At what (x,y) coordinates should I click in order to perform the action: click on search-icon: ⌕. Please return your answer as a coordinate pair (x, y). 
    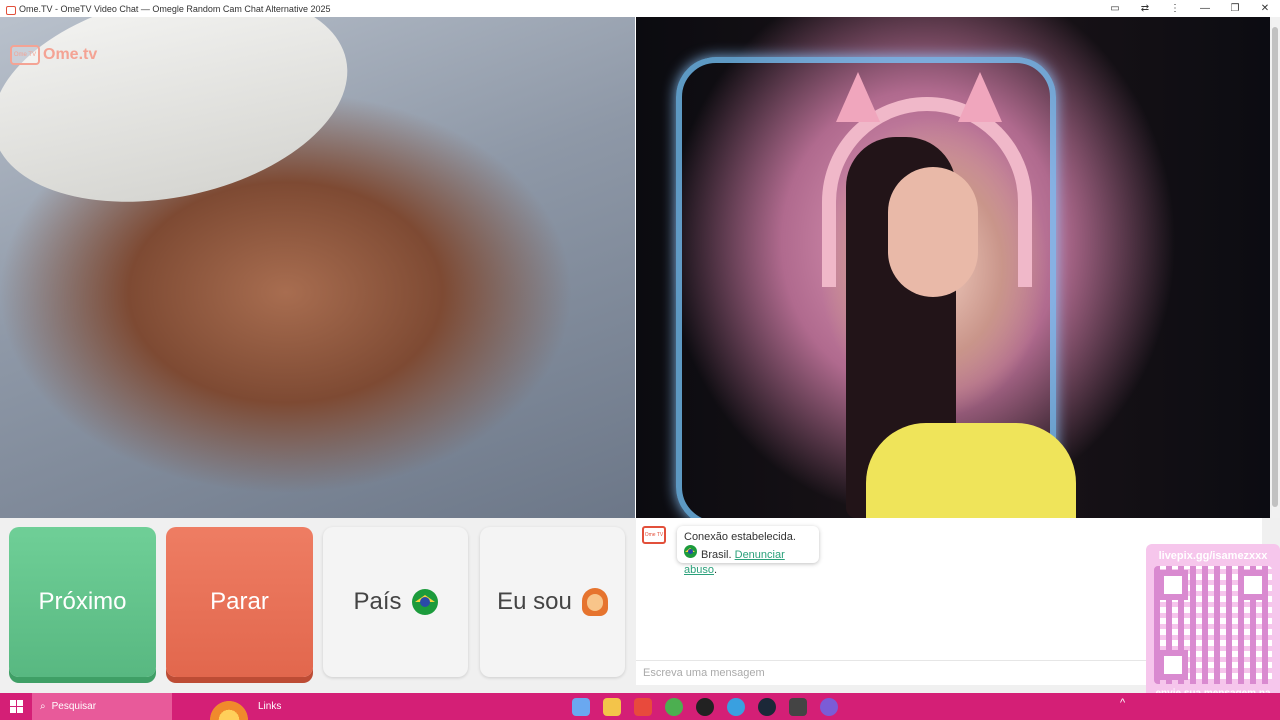
    Looking at the image, I should click on (43, 706).